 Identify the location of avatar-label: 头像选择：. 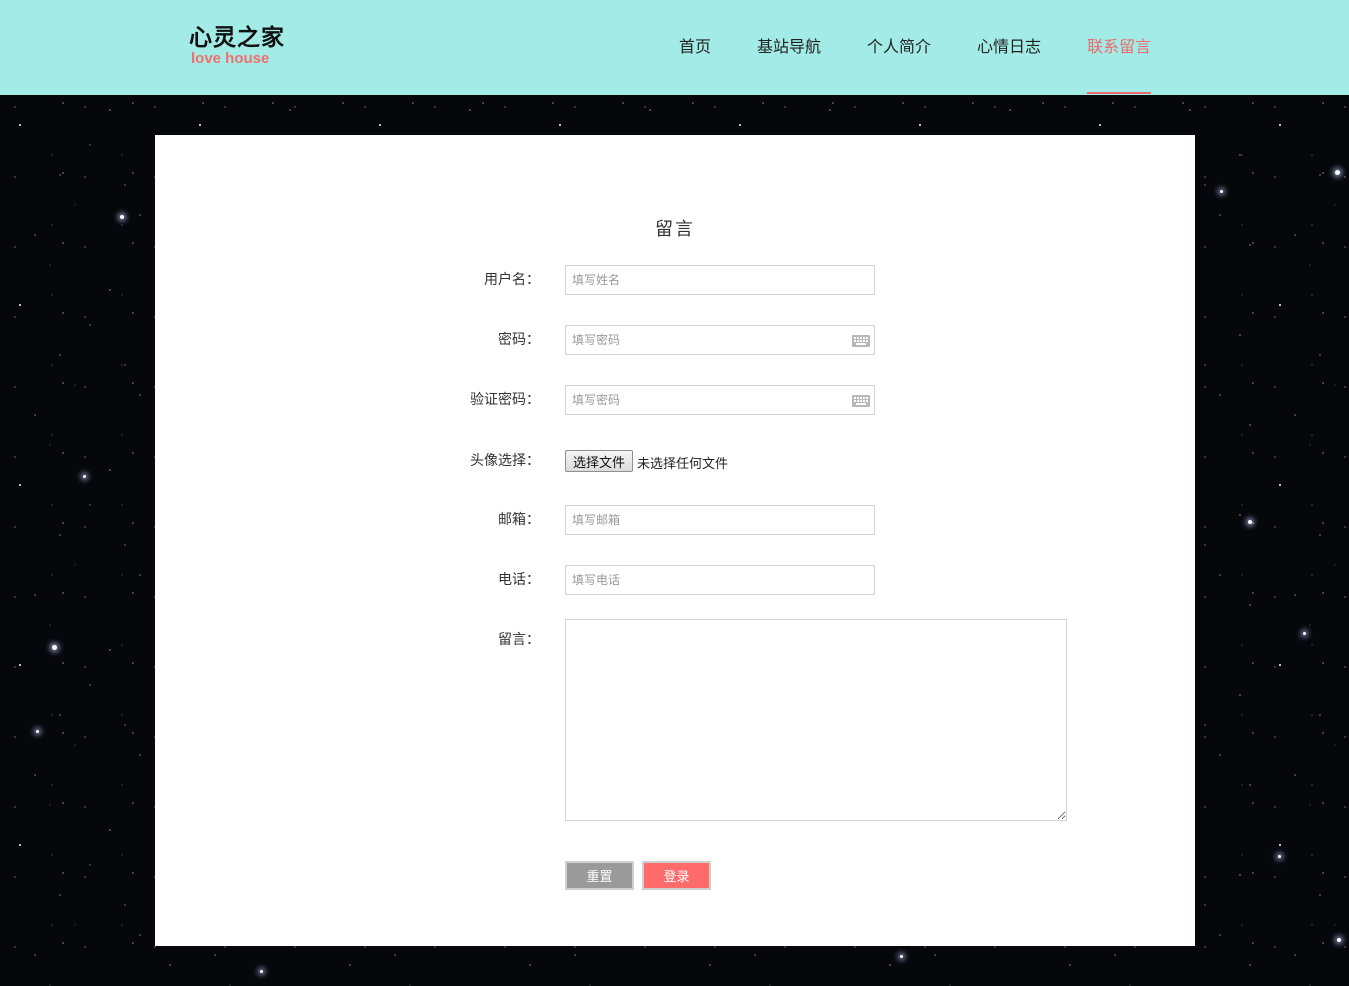
(505, 461).